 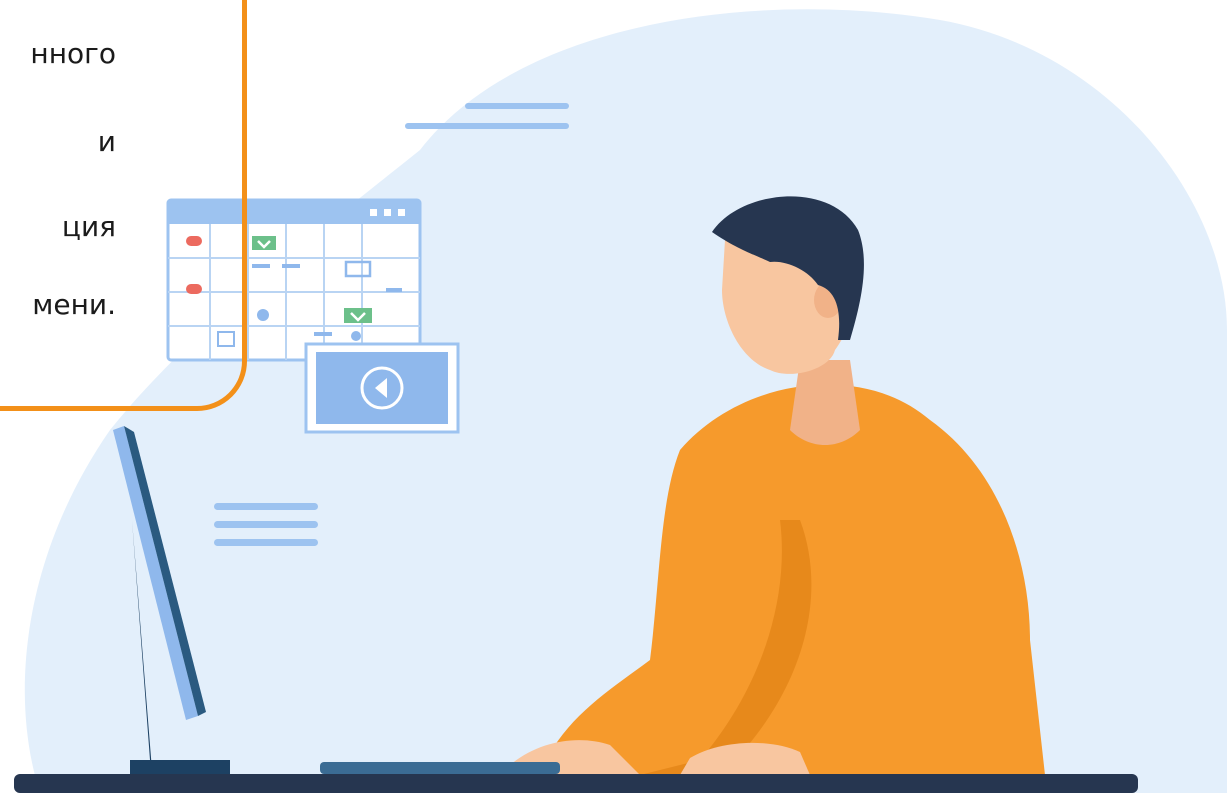 What do you see at coordinates (266, 524) in the screenshot?
I see `decor-lines-middle` at bounding box center [266, 524].